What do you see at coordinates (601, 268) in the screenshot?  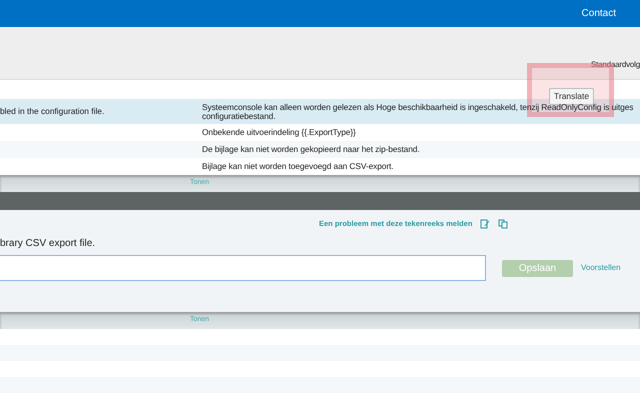 I see `suggest-link: Voorstellen` at bounding box center [601, 268].